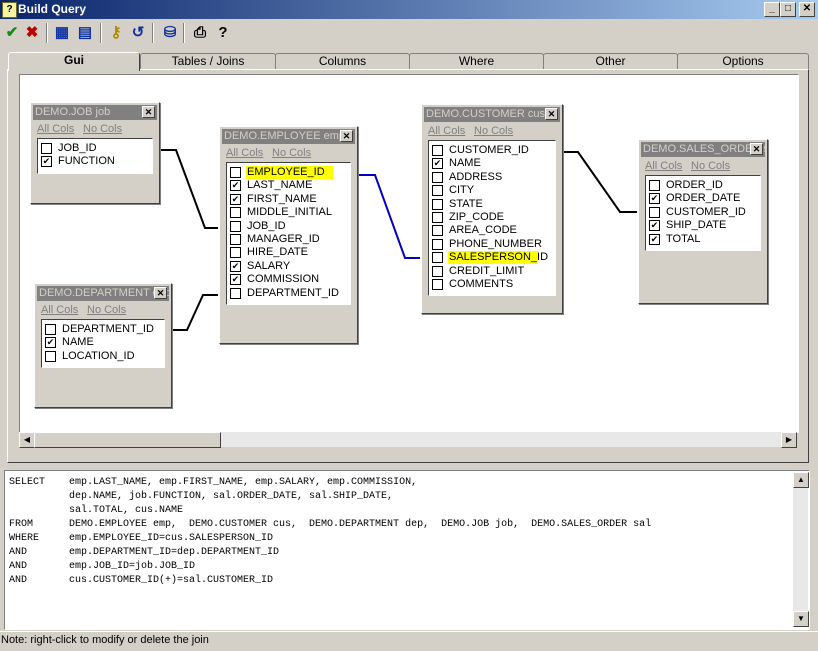  What do you see at coordinates (200, 33) in the screenshot?
I see `print-icon: ⎙` at bounding box center [200, 33].